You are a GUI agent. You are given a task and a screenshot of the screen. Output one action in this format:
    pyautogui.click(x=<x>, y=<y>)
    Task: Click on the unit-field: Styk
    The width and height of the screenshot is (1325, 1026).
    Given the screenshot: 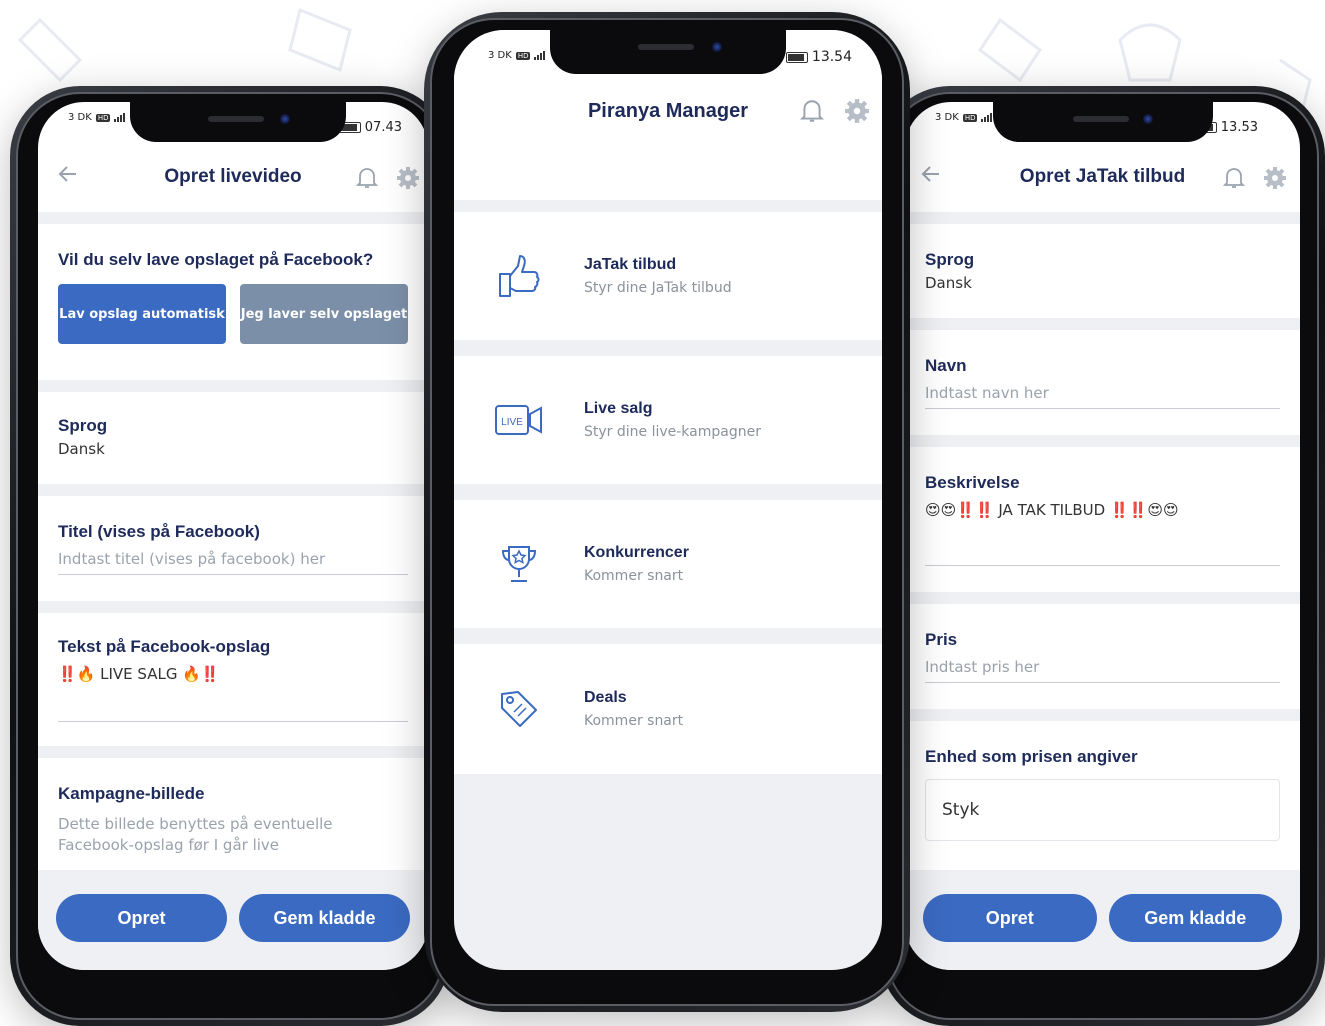 What is the action you would take?
    pyautogui.click(x=1102, y=810)
    